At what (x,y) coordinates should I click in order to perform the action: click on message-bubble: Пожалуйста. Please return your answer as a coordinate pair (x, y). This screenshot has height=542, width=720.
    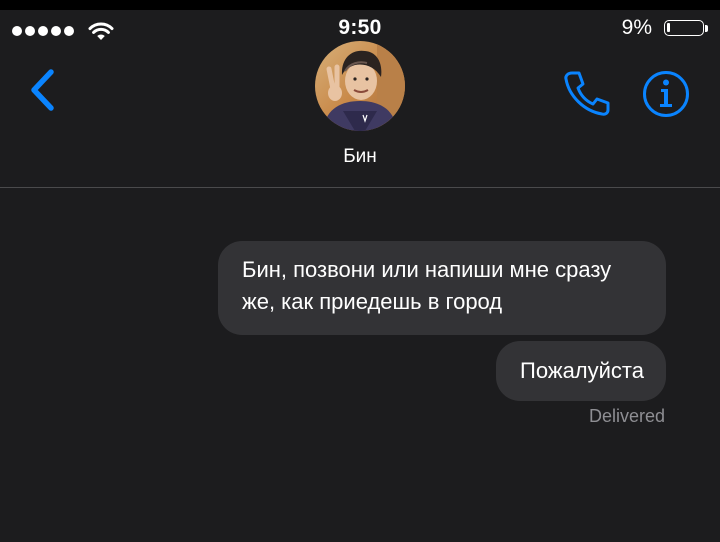
    Looking at the image, I should click on (581, 371).